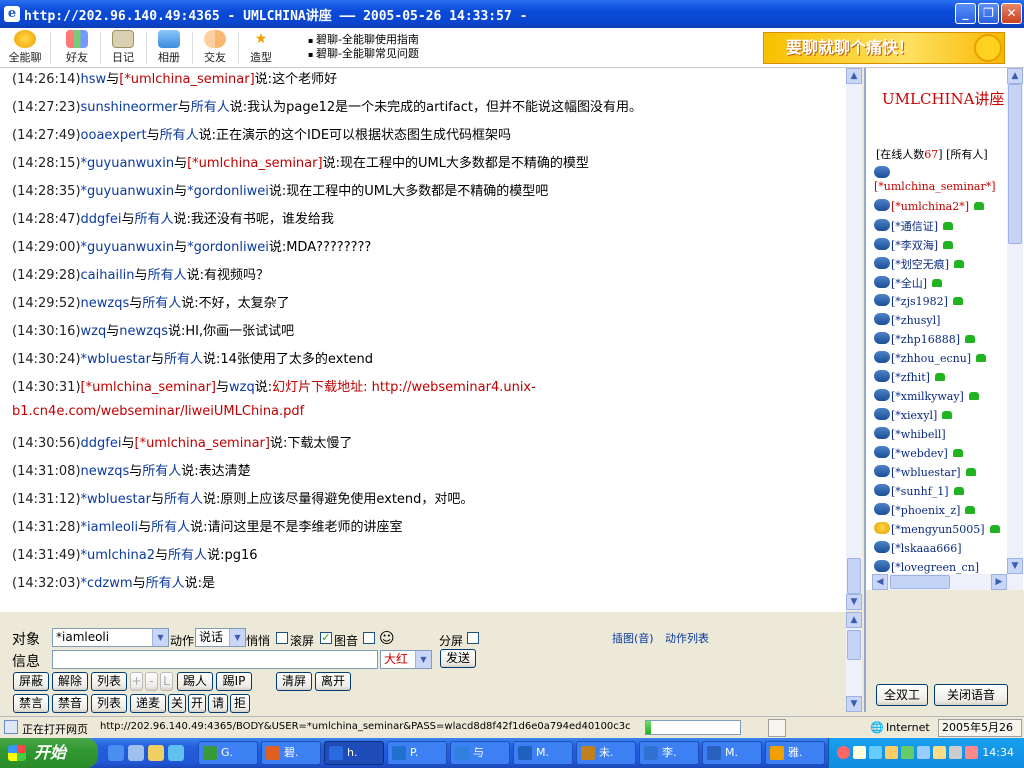 This screenshot has width=1024, height=768. I want to click on reject-button: 拒, so click(240, 703).